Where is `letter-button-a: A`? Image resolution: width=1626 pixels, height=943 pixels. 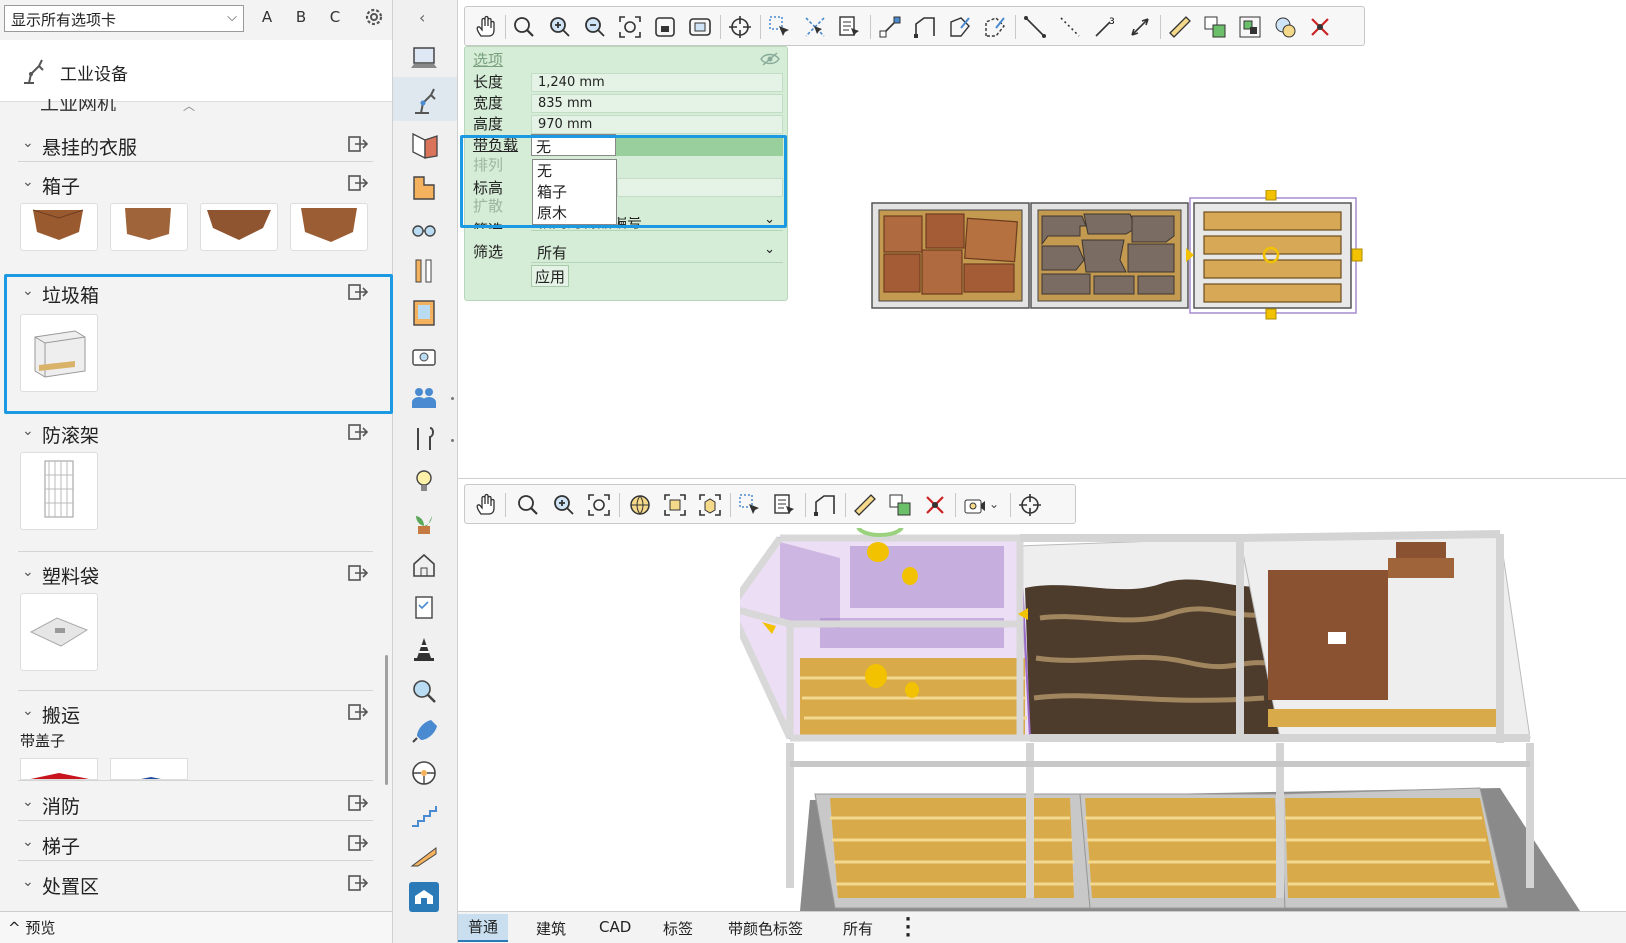 letter-button-a: A is located at coordinates (267, 17).